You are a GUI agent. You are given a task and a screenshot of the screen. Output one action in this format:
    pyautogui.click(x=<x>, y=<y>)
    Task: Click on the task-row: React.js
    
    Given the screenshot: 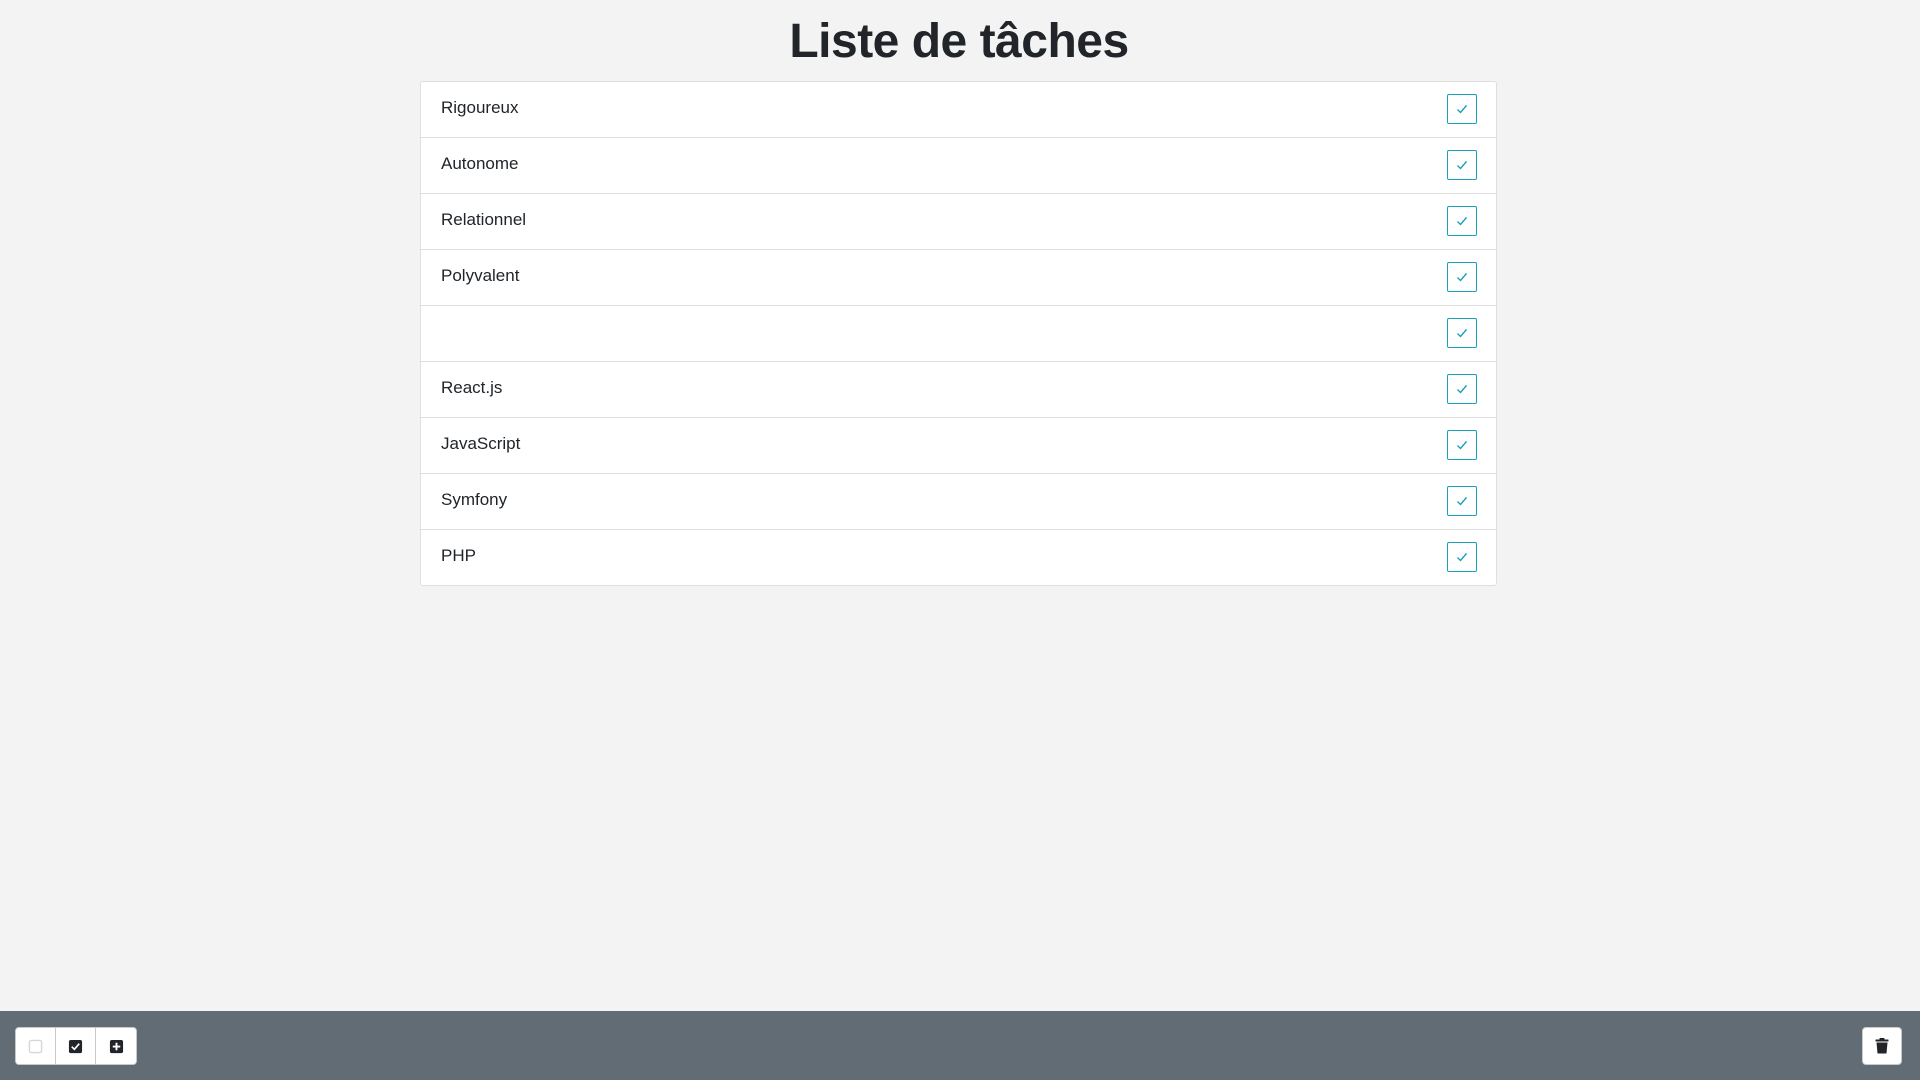 What is the action you would take?
    pyautogui.click(x=958, y=390)
    